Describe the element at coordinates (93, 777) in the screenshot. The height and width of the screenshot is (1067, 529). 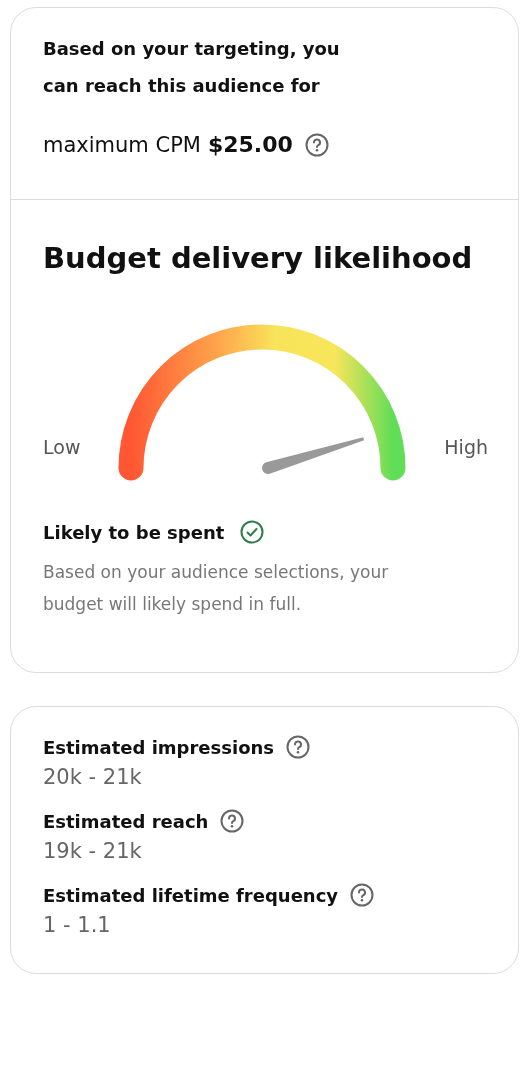
I see `estimate-value: 20k - 21k` at that location.